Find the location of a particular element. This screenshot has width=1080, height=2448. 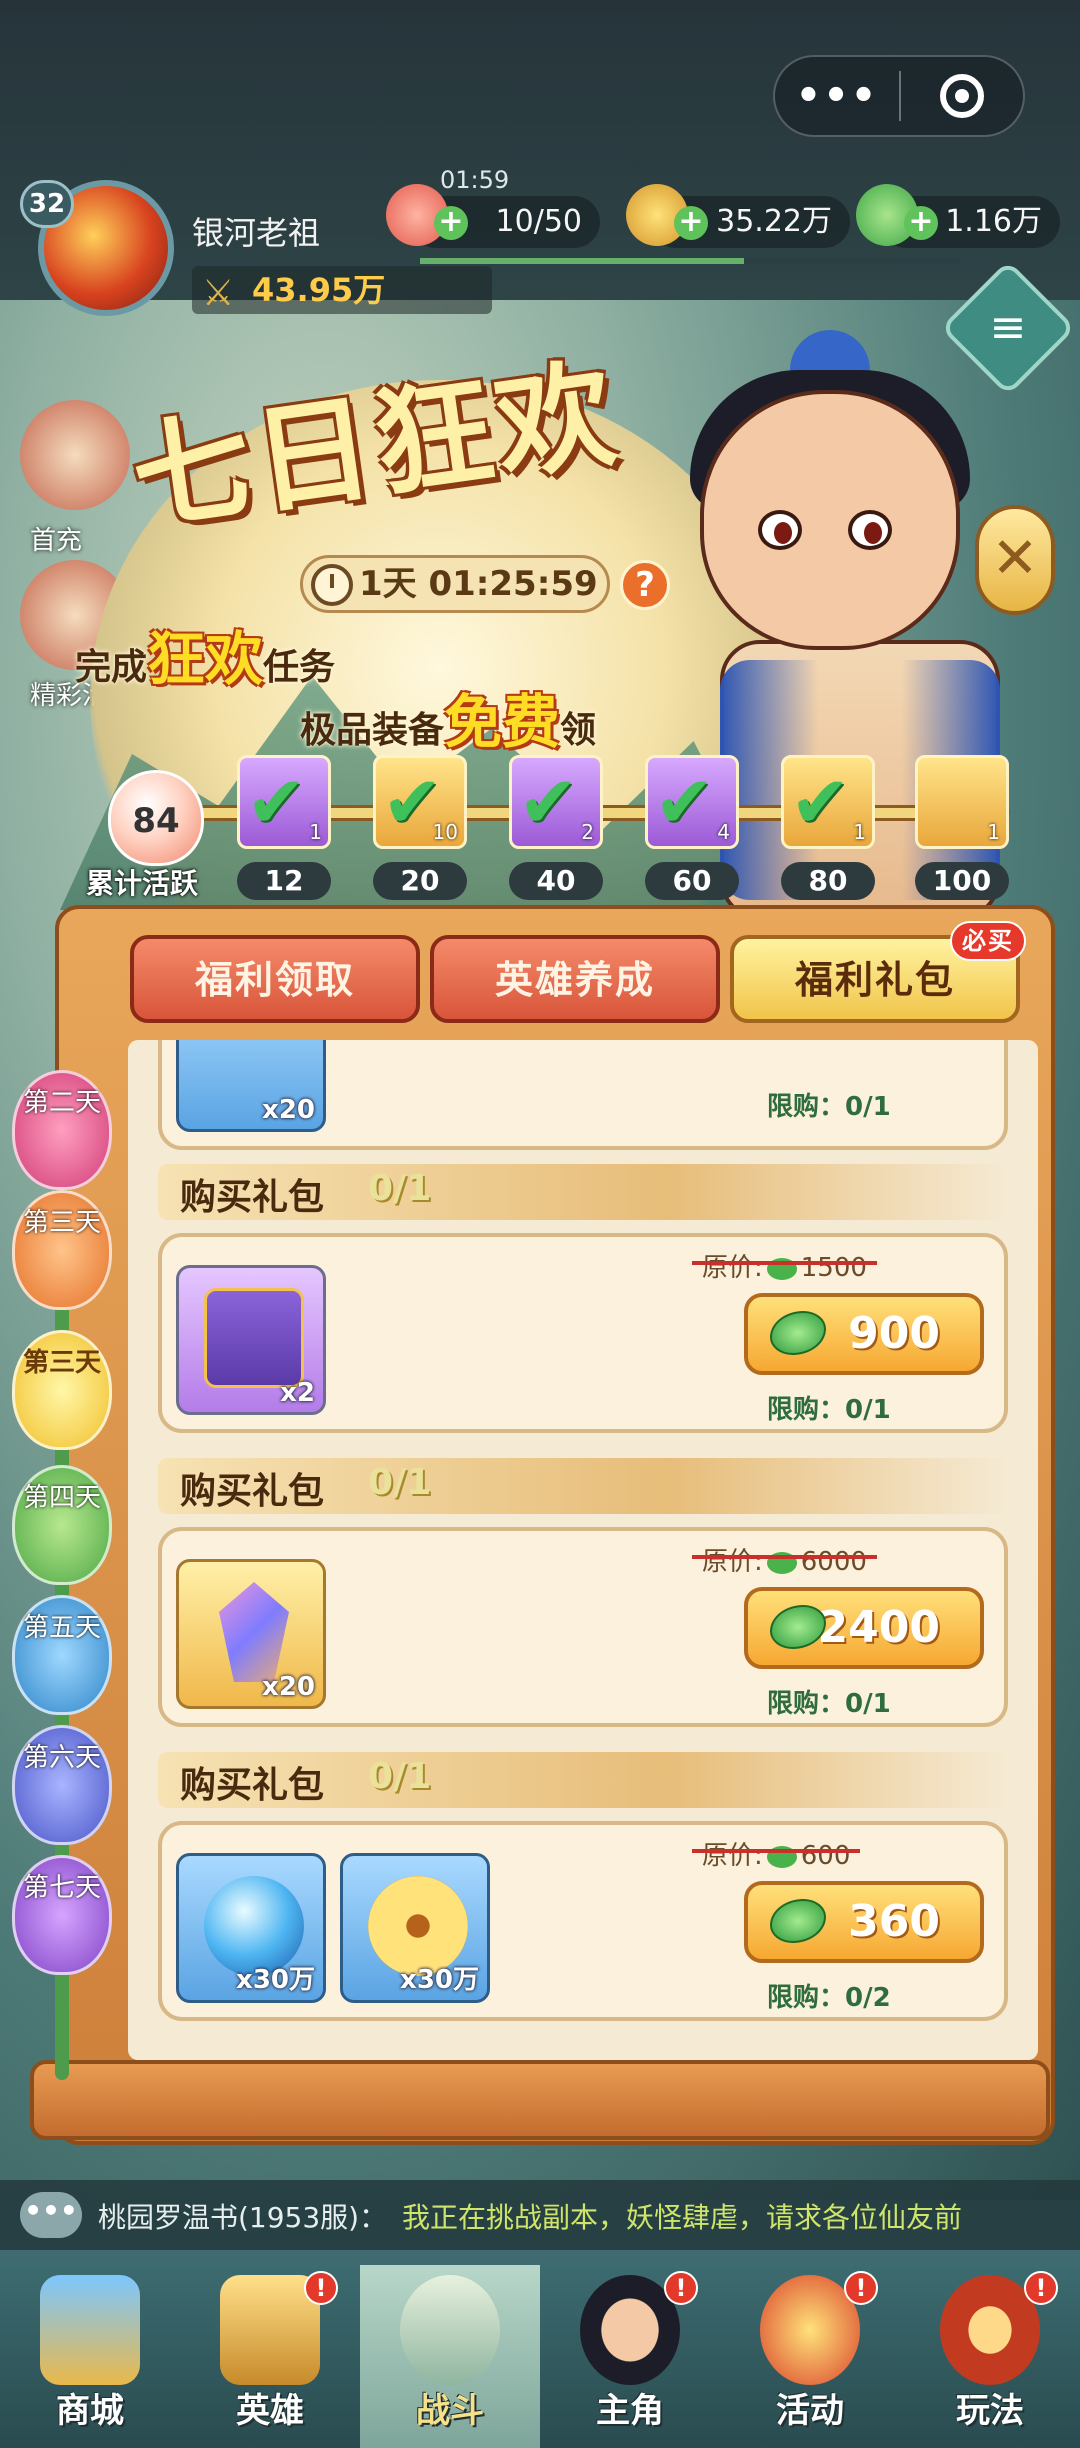

close-button: ✕ is located at coordinates (1015, 560).